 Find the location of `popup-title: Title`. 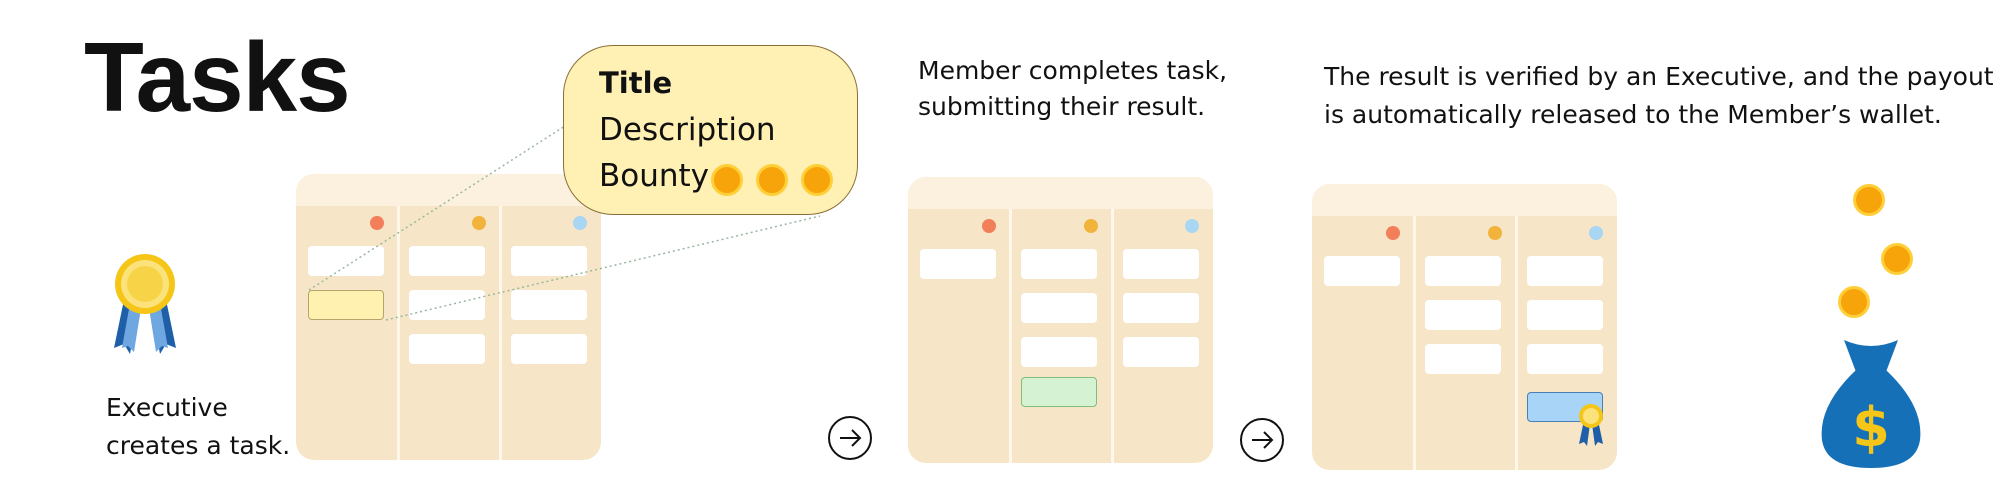

popup-title: Title is located at coordinates (636, 83).